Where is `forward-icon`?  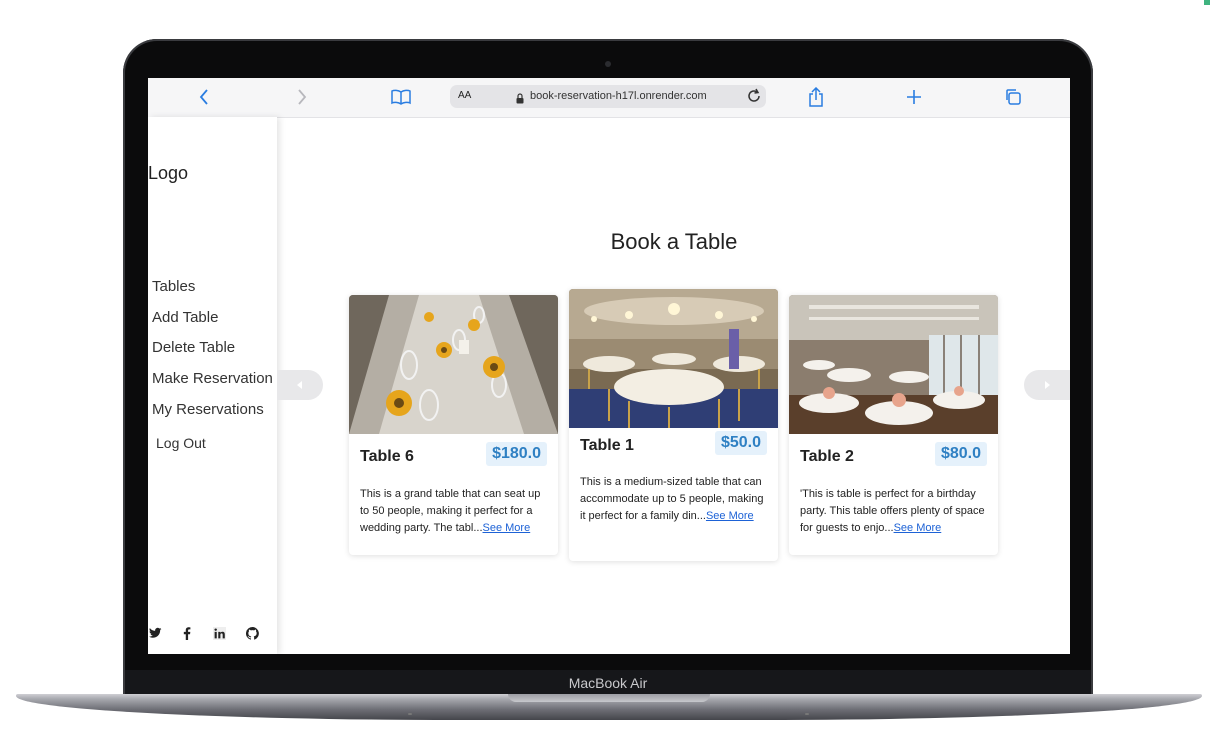
forward-icon is located at coordinates (302, 97).